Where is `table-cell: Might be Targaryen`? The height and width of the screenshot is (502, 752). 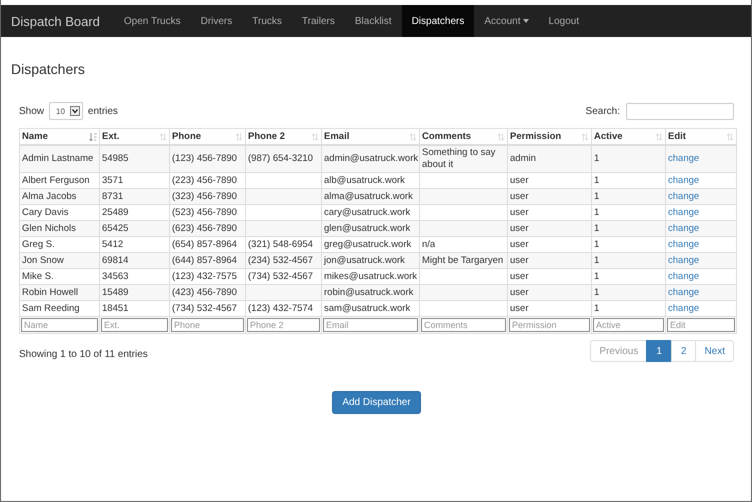
table-cell: Might be Targaryen is located at coordinates (464, 260).